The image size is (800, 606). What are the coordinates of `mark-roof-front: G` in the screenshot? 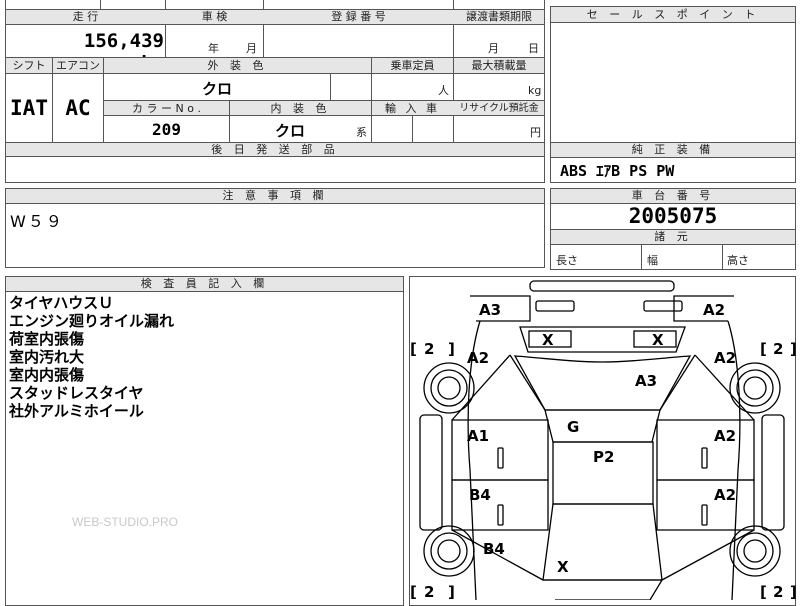 It's located at (573, 427).